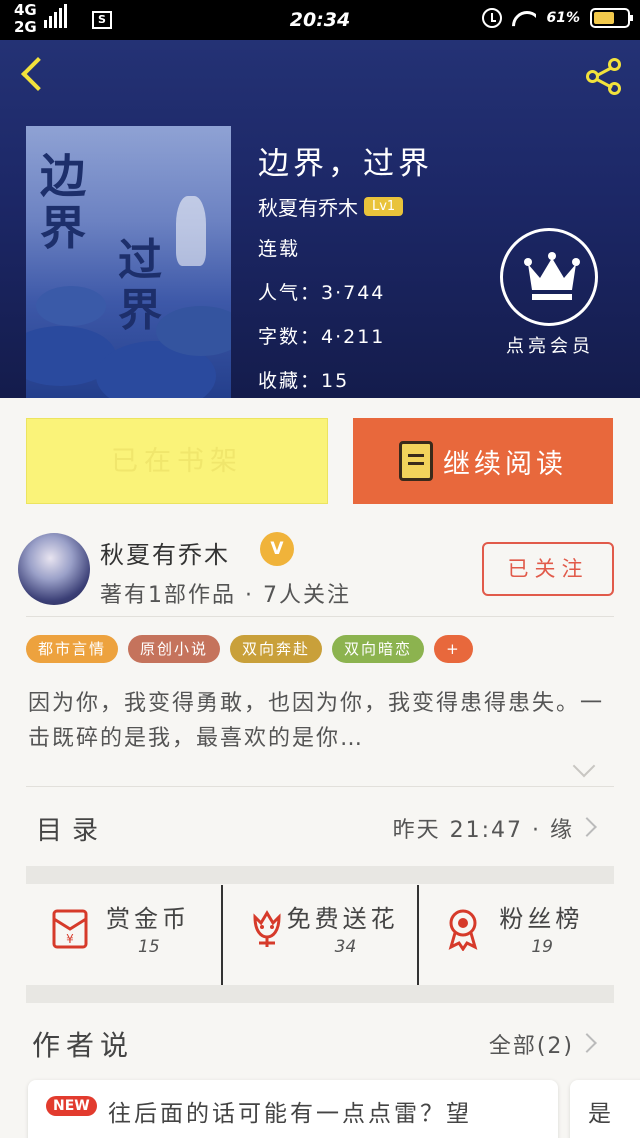  What do you see at coordinates (322, 293) in the screenshot?
I see `book-popularity: 人气：3·744` at bounding box center [322, 293].